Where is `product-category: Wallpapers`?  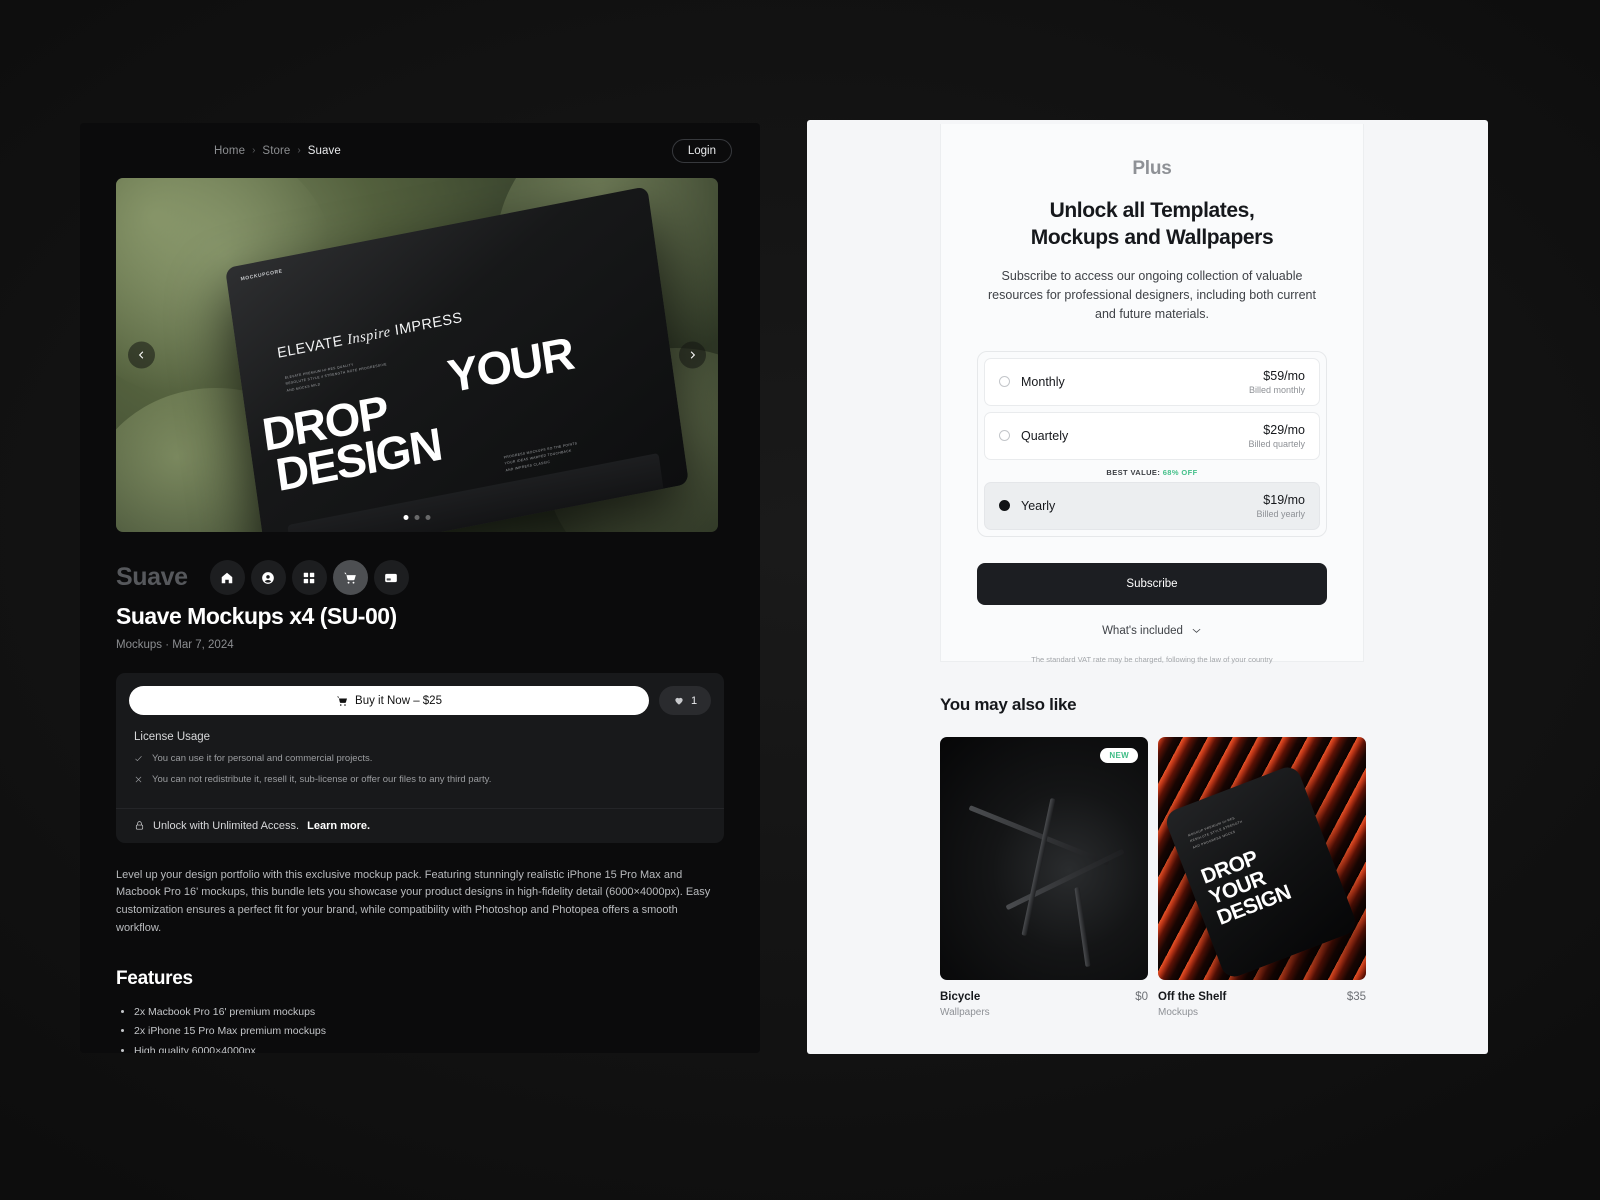 product-category: Wallpapers is located at coordinates (965, 1012).